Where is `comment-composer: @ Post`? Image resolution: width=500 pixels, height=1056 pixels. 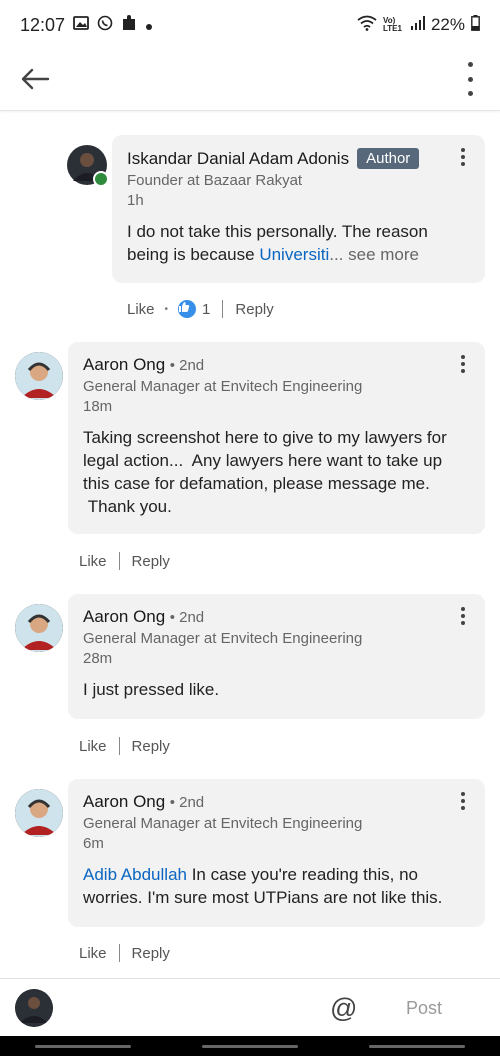
comment-composer: @ Post is located at coordinates (250, 1007).